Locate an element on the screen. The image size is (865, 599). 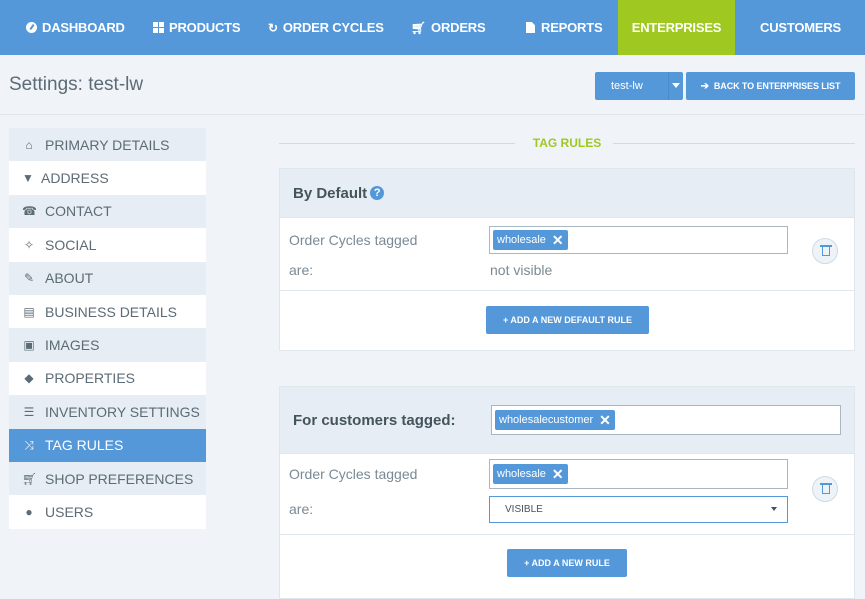
sidebar-item-primary-details: ⌂ PRIMARY DETAILS is located at coordinates (107, 145).